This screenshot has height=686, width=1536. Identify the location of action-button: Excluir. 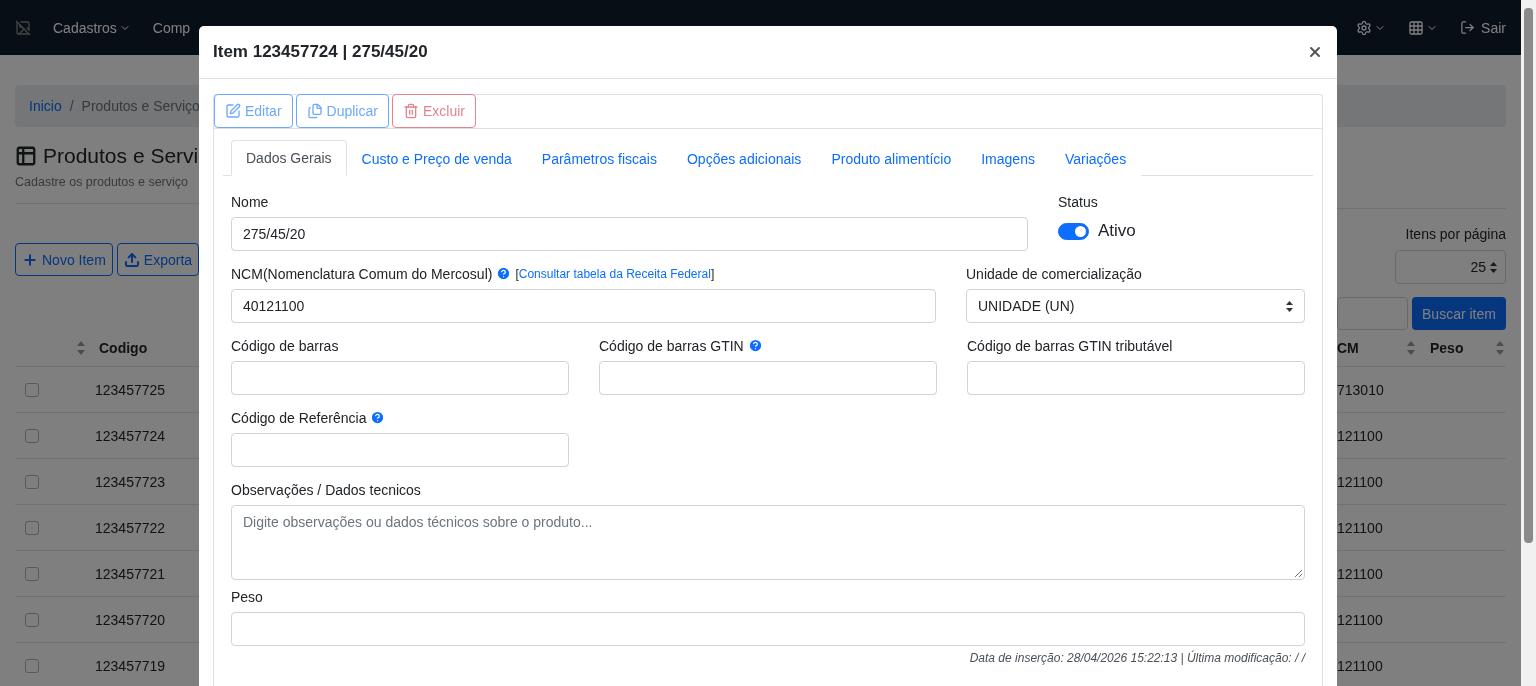
(433, 111).